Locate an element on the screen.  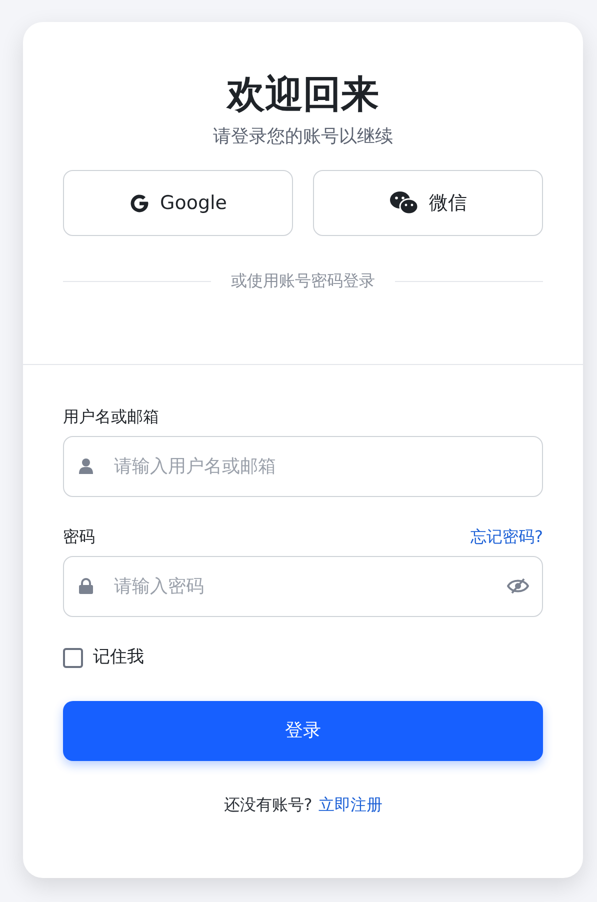
lock-icon is located at coordinates (86, 586).